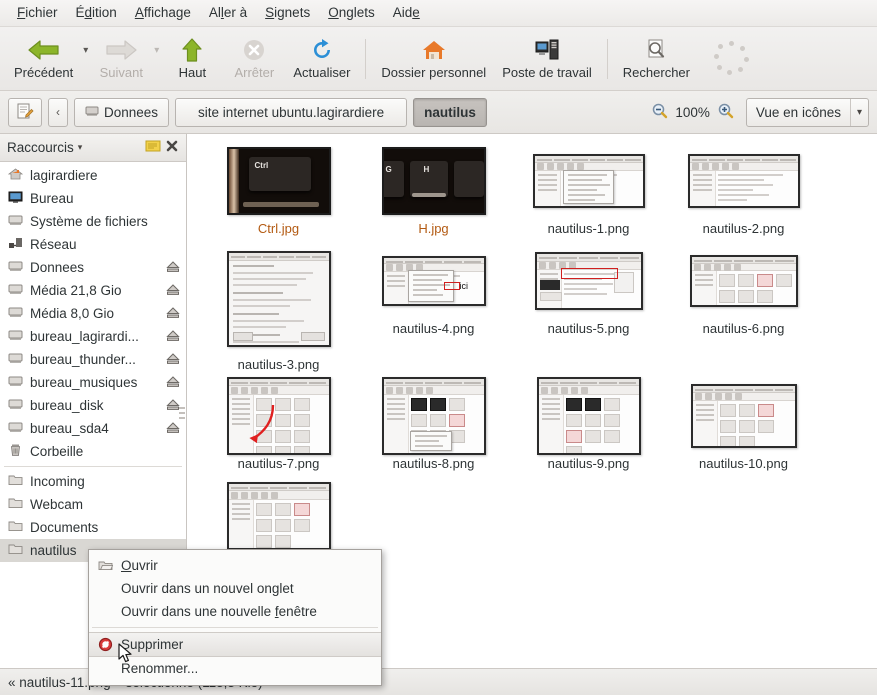 The image size is (877, 695). What do you see at coordinates (351, 13) in the screenshot?
I see `menu-onglets: Onglets` at bounding box center [351, 13].